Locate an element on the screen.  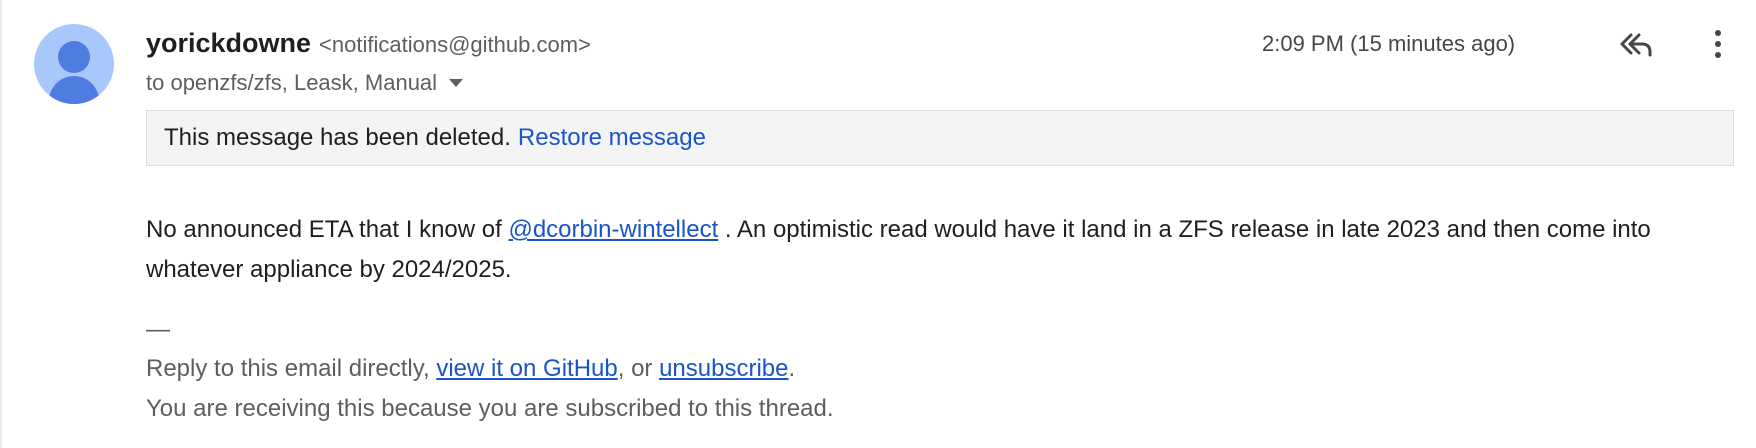
body-text-start: No announced ETA that I know of is located at coordinates (327, 229).